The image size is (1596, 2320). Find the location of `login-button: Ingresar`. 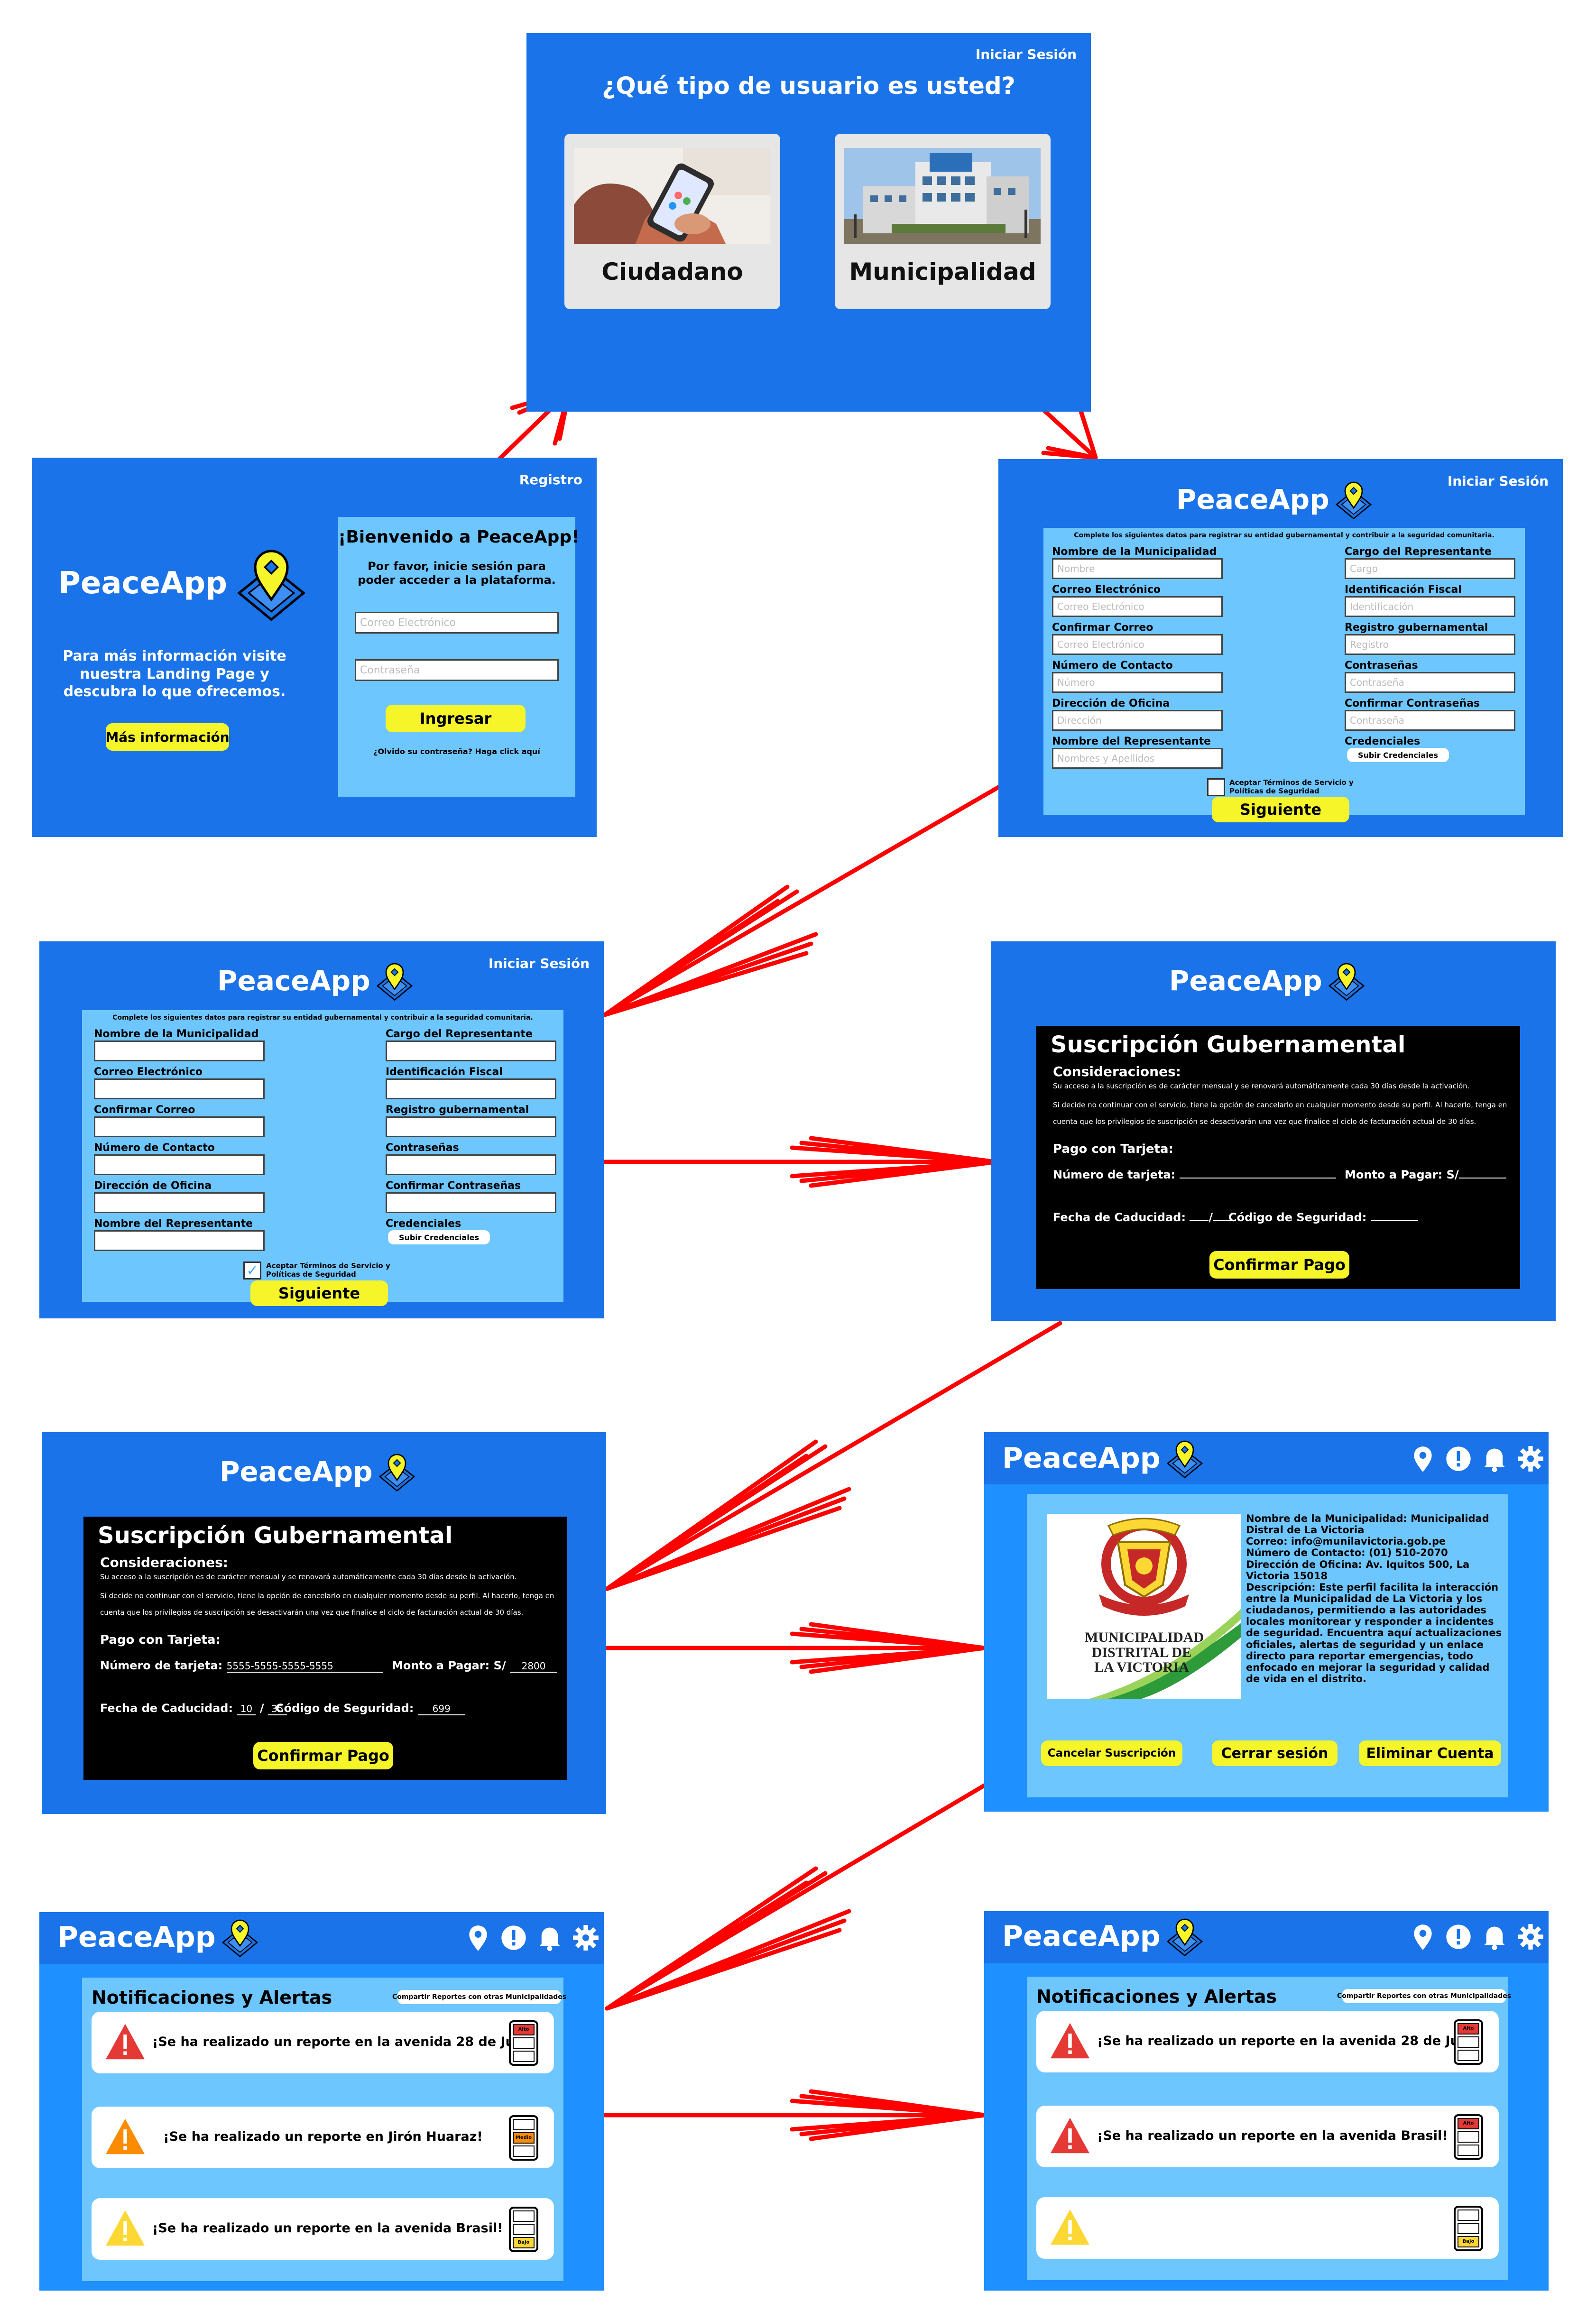

login-button: Ingresar is located at coordinates (456, 718).